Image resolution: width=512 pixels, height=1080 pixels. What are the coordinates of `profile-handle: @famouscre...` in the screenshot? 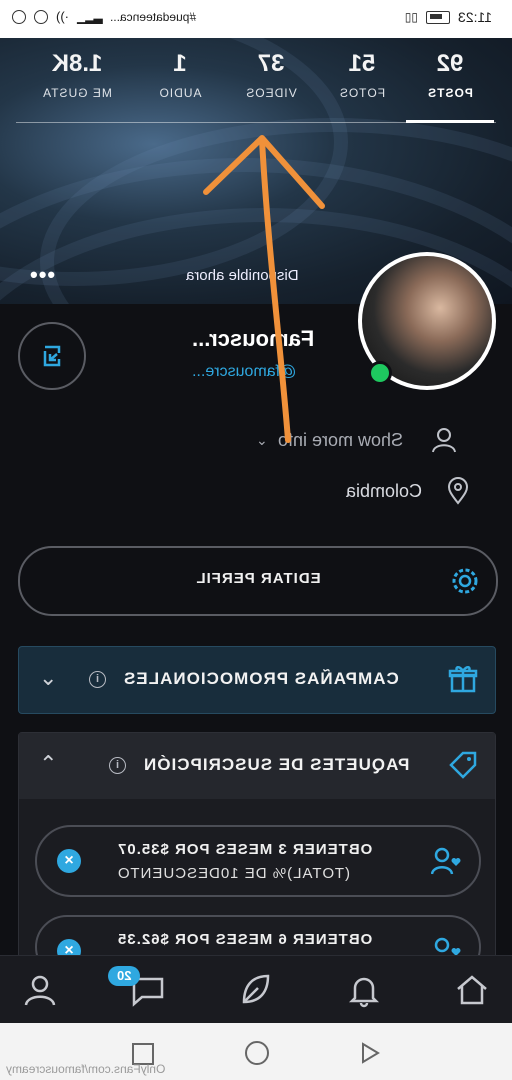 It's located at (244, 372).